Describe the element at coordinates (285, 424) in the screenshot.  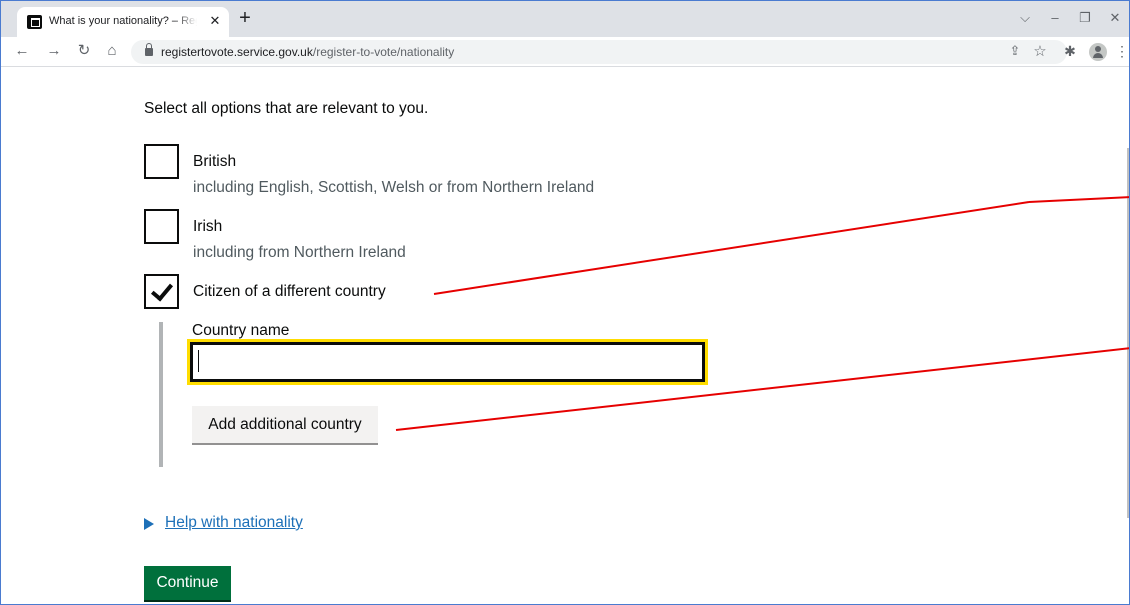
I see `add-additional-country-button: Add additional country` at that location.